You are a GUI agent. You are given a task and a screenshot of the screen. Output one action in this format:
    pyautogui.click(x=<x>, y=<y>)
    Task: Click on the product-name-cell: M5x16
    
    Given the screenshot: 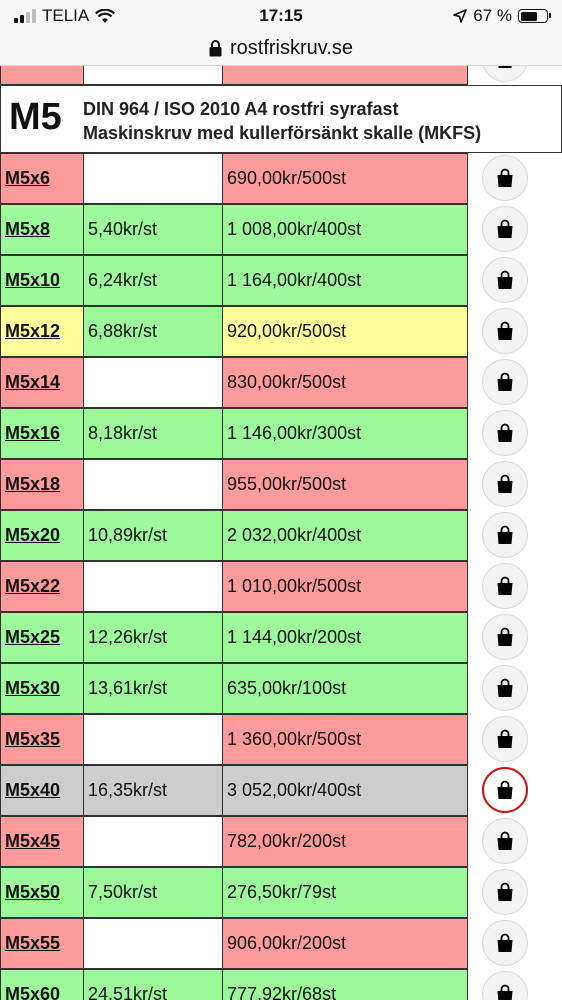 What is the action you would take?
    pyautogui.click(x=42, y=433)
    